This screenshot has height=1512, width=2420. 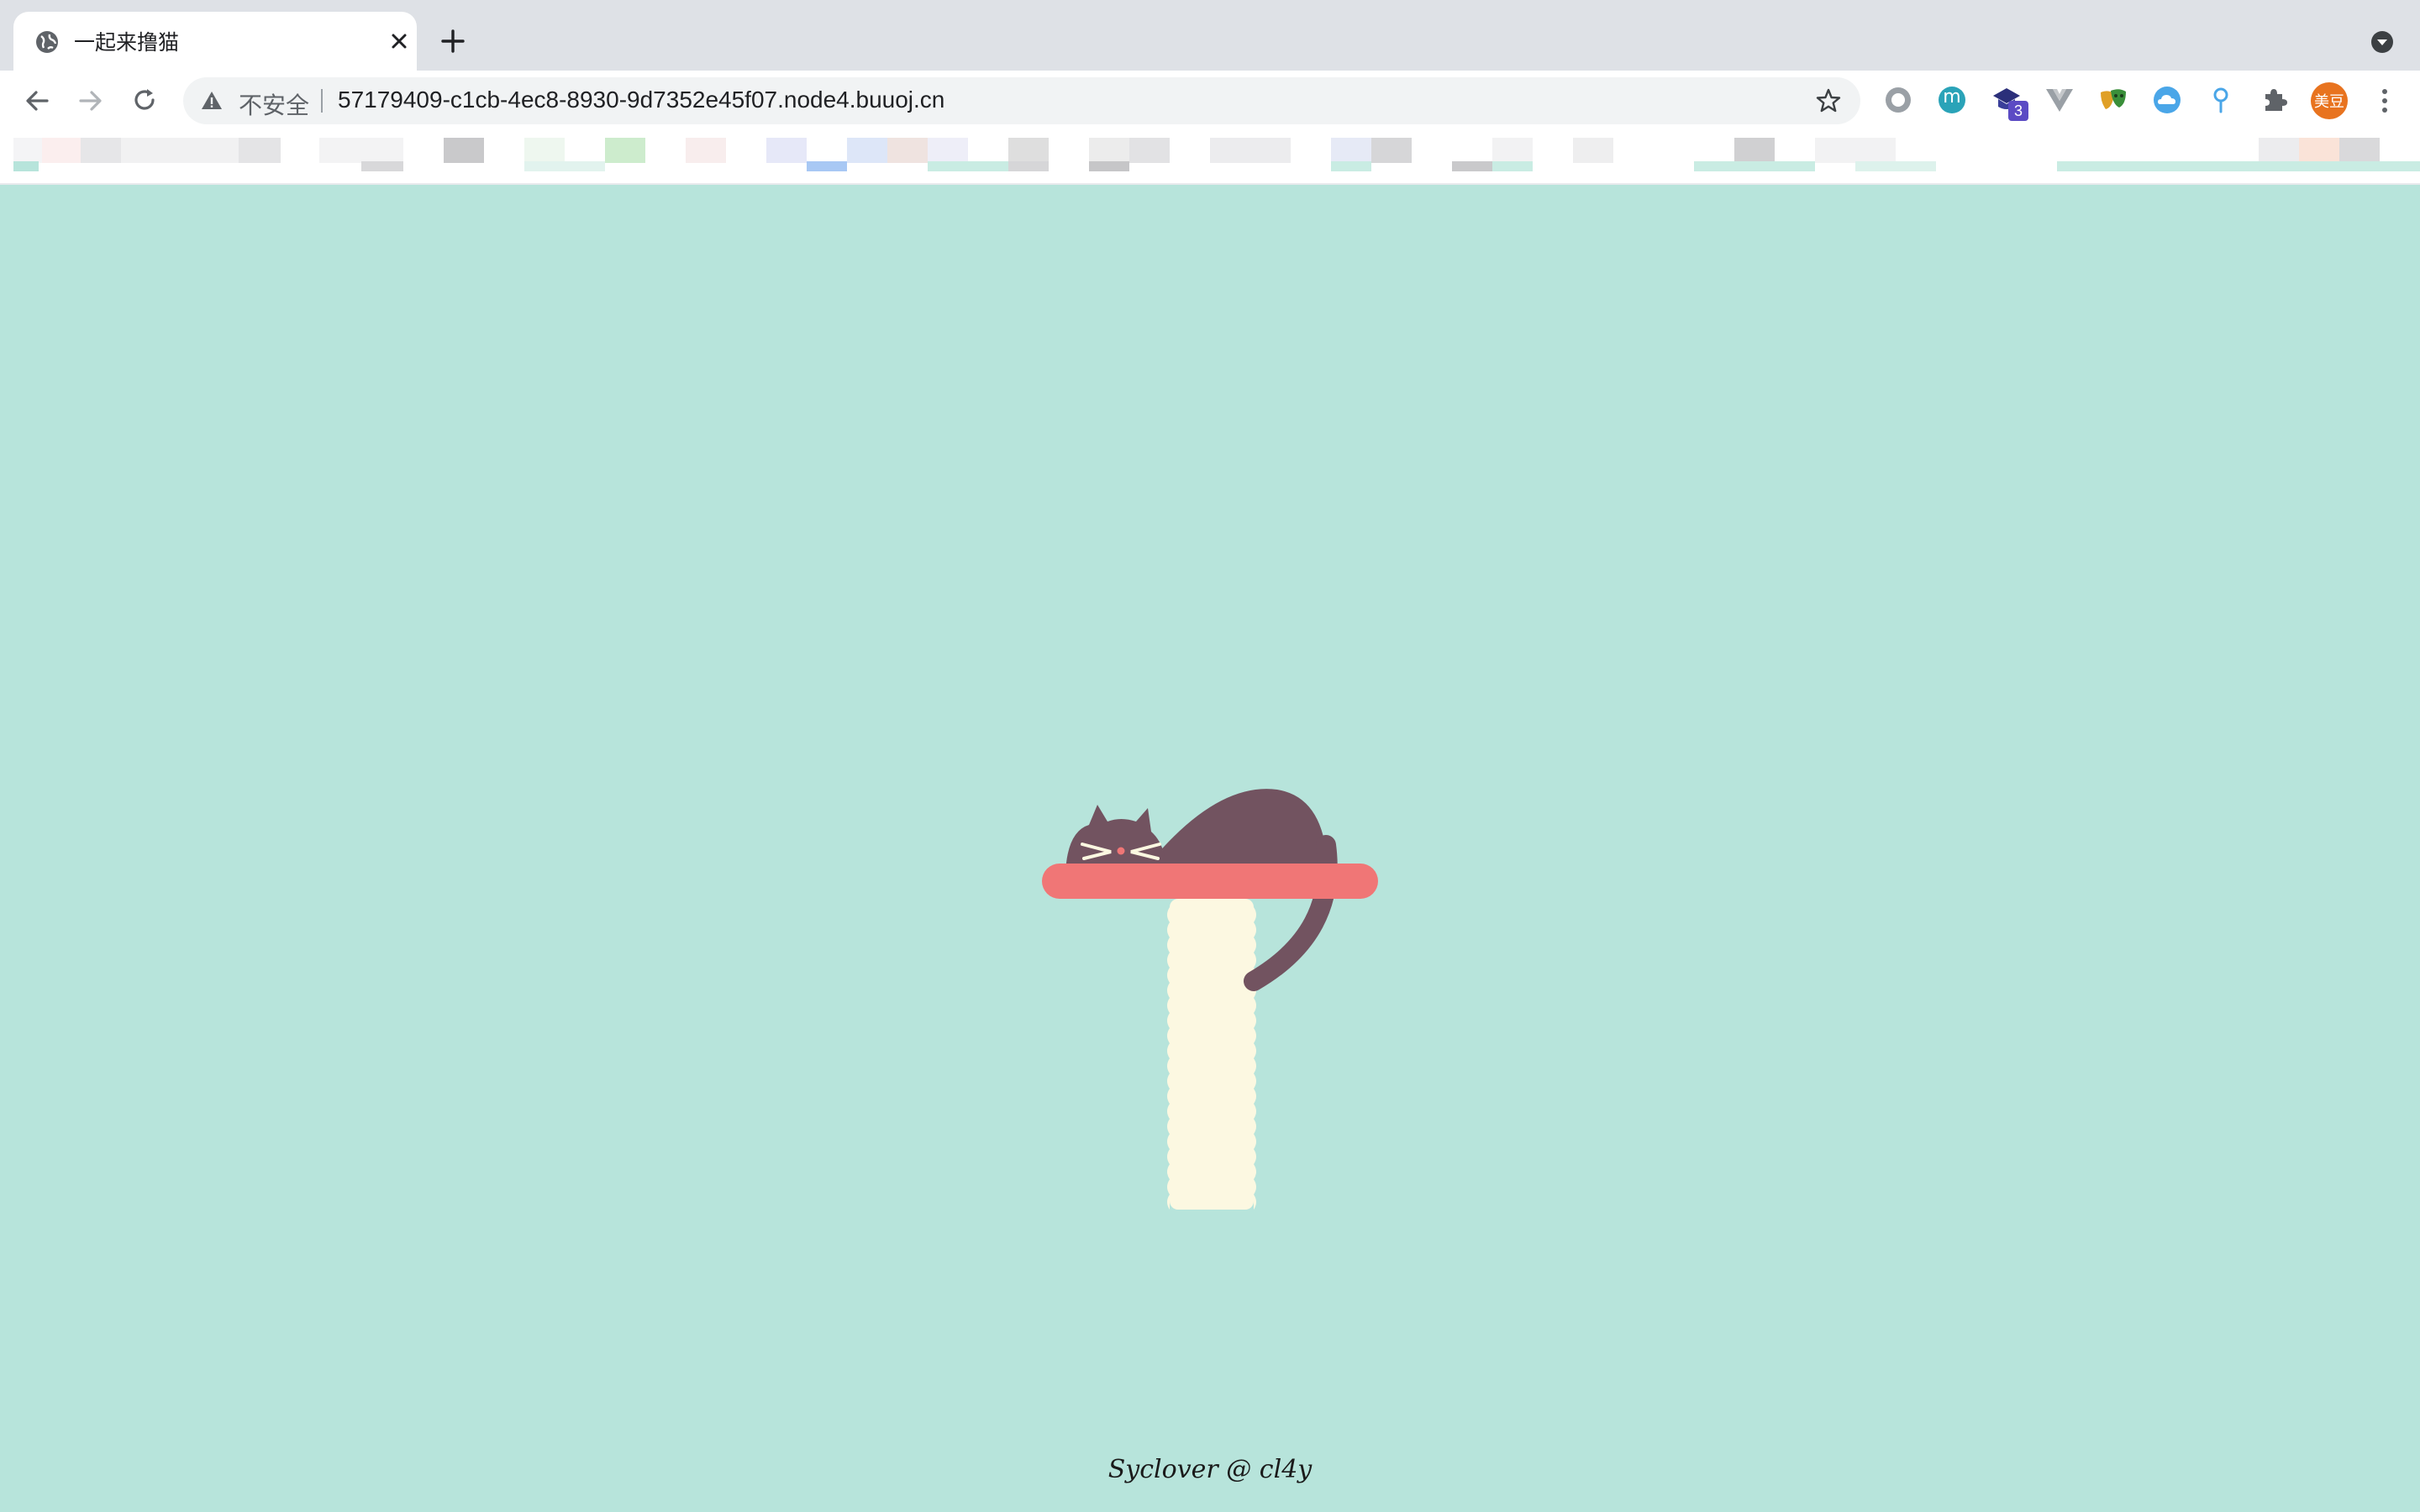 What do you see at coordinates (399, 41) in the screenshot?
I see `close-icon` at bounding box center [399, 41].